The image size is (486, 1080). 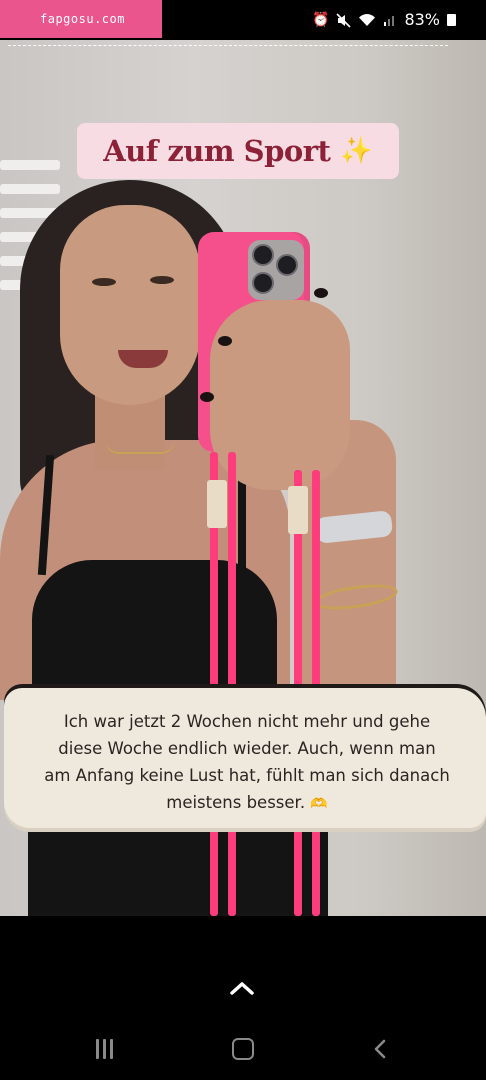 I want to click on back-button, so click(x=380, y=1049).